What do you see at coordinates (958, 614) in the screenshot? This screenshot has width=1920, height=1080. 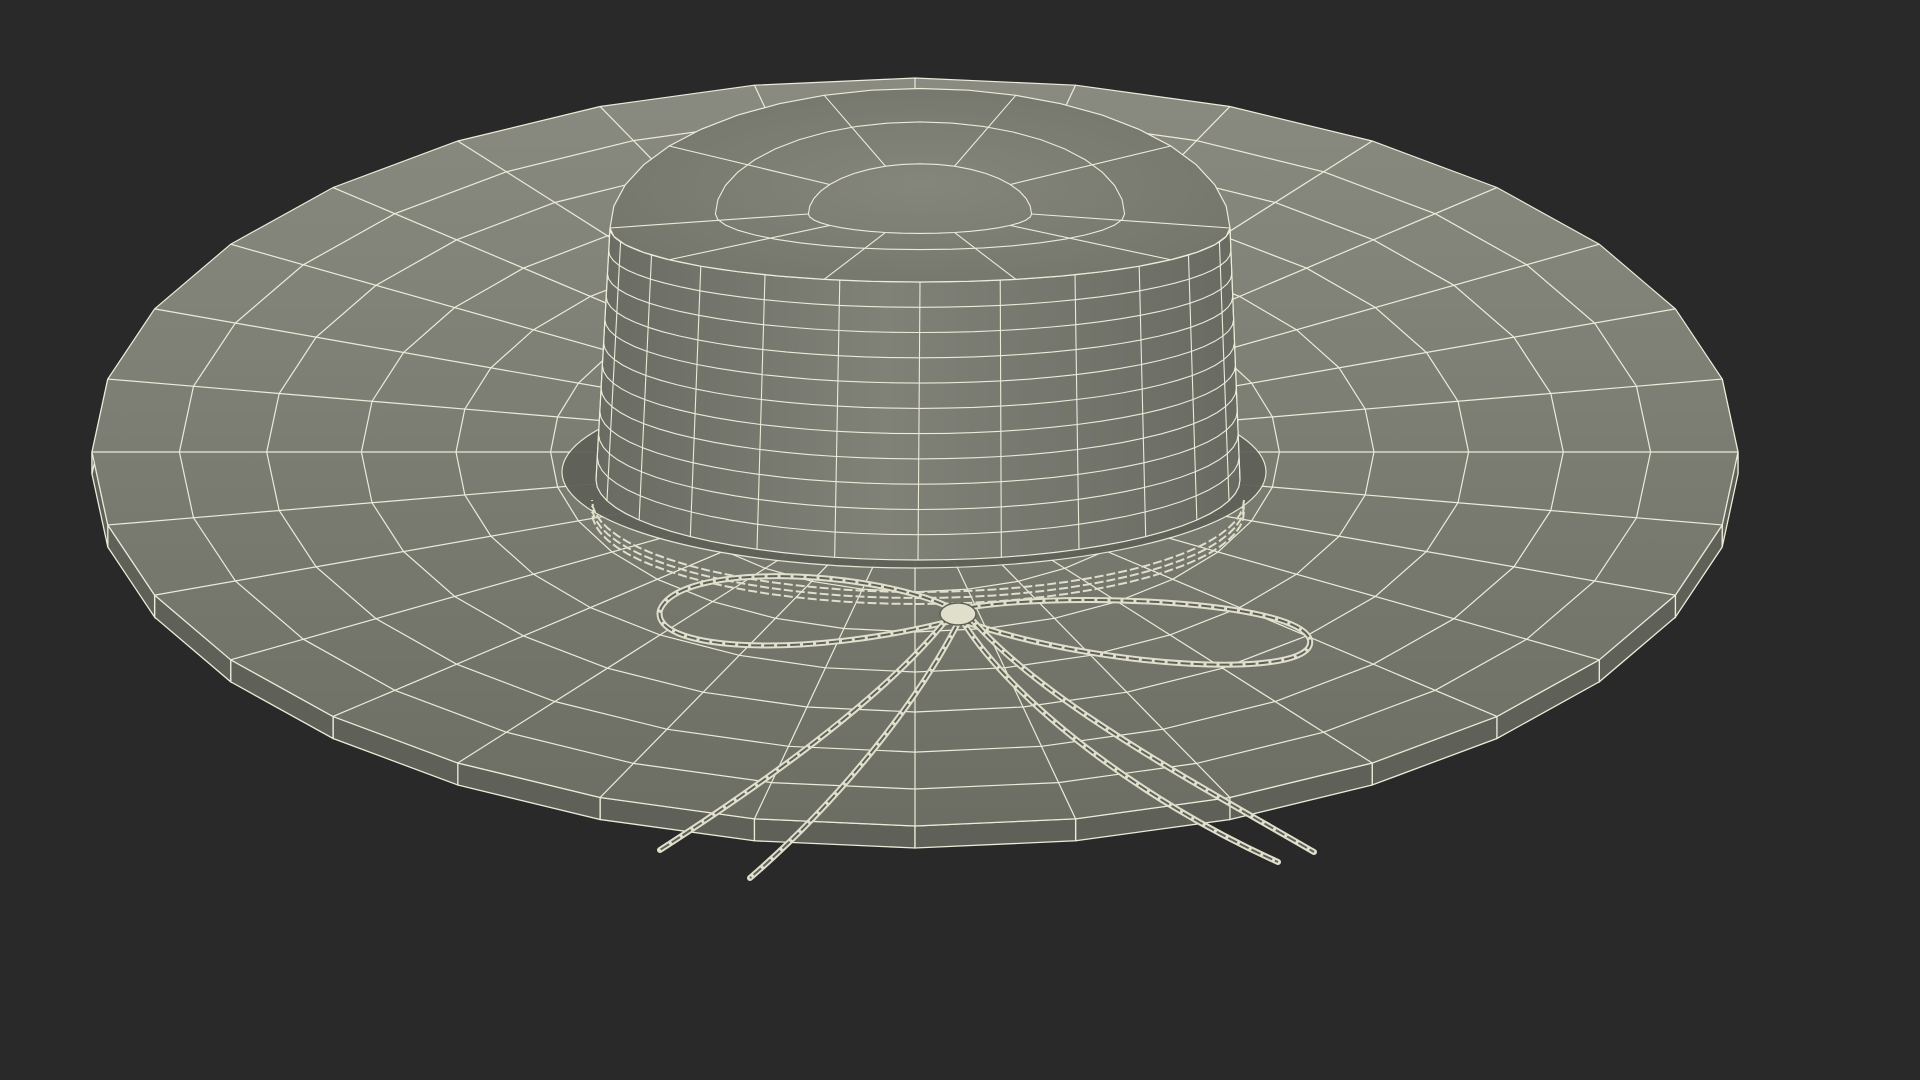 I see `bow-knot` at bounding box center [958, 614].